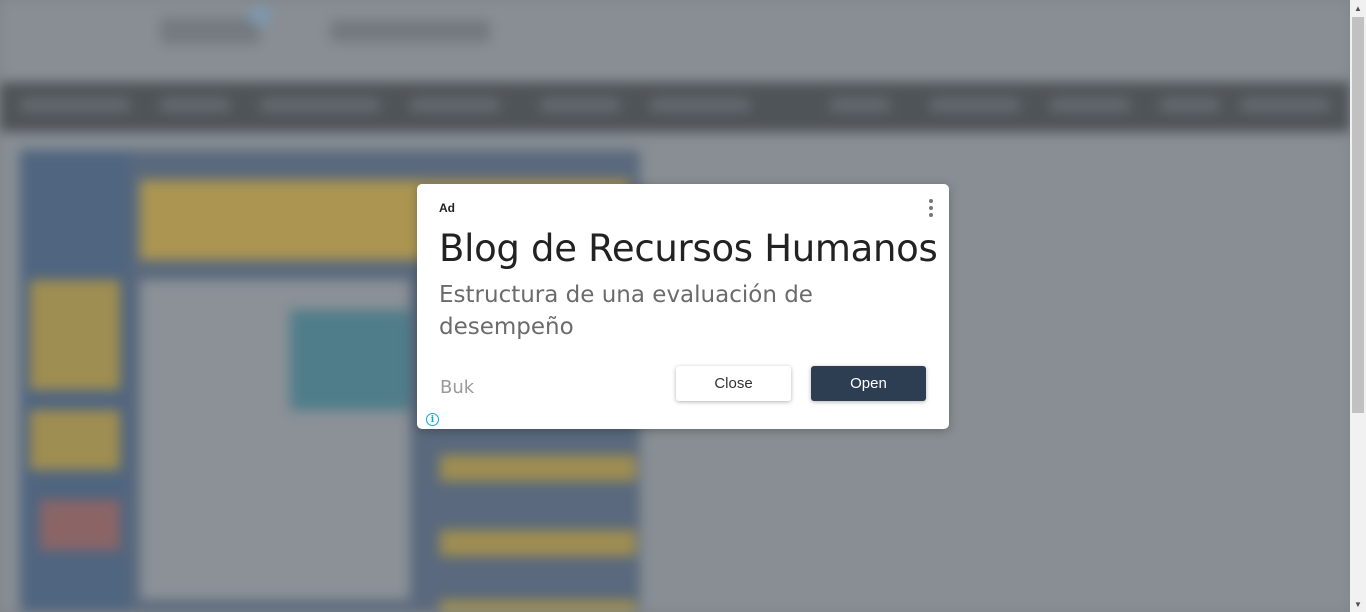 The width and height of the screenshot is (1366, 612). What do you see at coordinates (1358, 604) in the screenshot?
I see `scroll-down-icon: ▼` at bounding box center [1358, 604].